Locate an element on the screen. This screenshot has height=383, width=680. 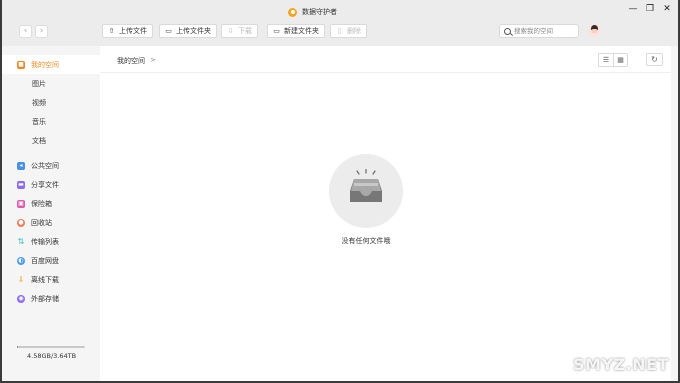
search-box is located at coordinates (539, 31).